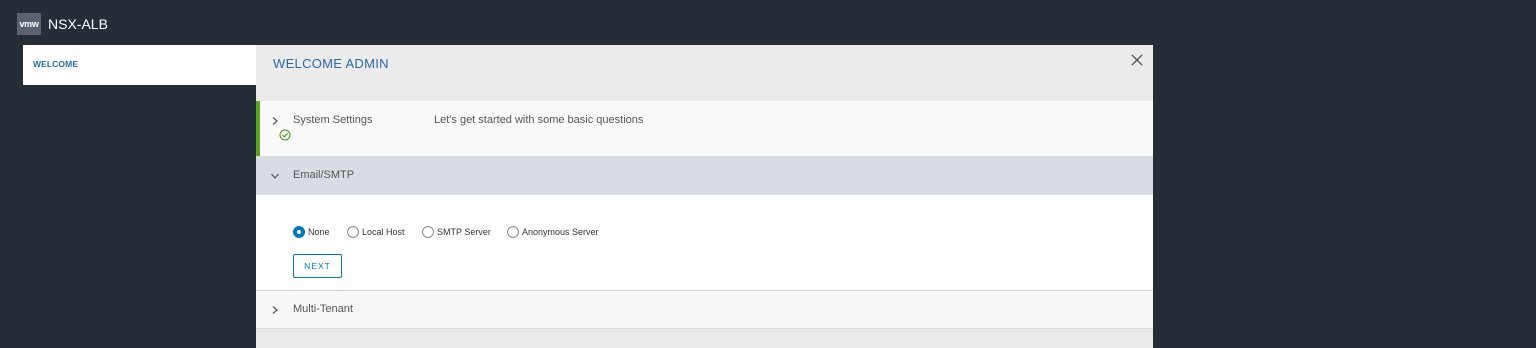 This screenshot has height=348, width=1536. I want to click on modal-title: WELCOME ADMIN, so click(331, 63).